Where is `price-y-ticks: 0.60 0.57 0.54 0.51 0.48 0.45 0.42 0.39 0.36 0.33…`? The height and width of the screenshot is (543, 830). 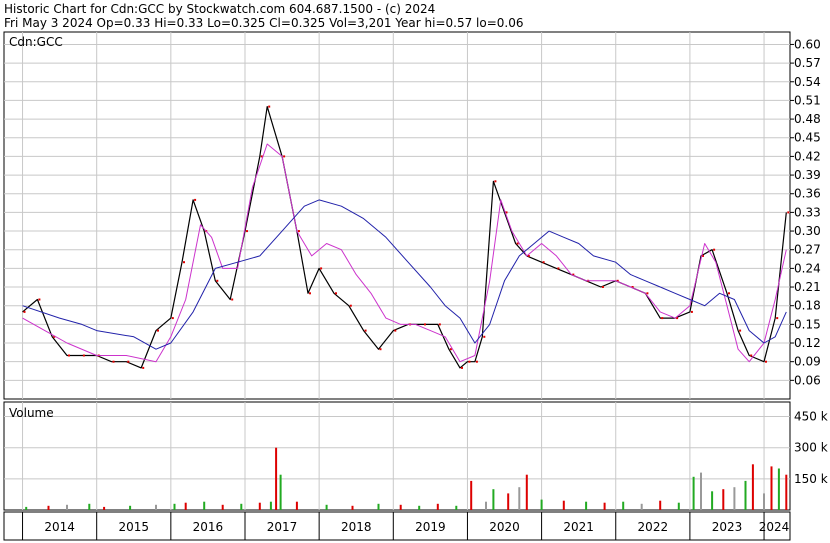
price-y-ticks: 0.60 0.57 0.54 0.51 0.48 0.45 0.42 0.39 0.36 0.33… is located at coordinates (805, 212).